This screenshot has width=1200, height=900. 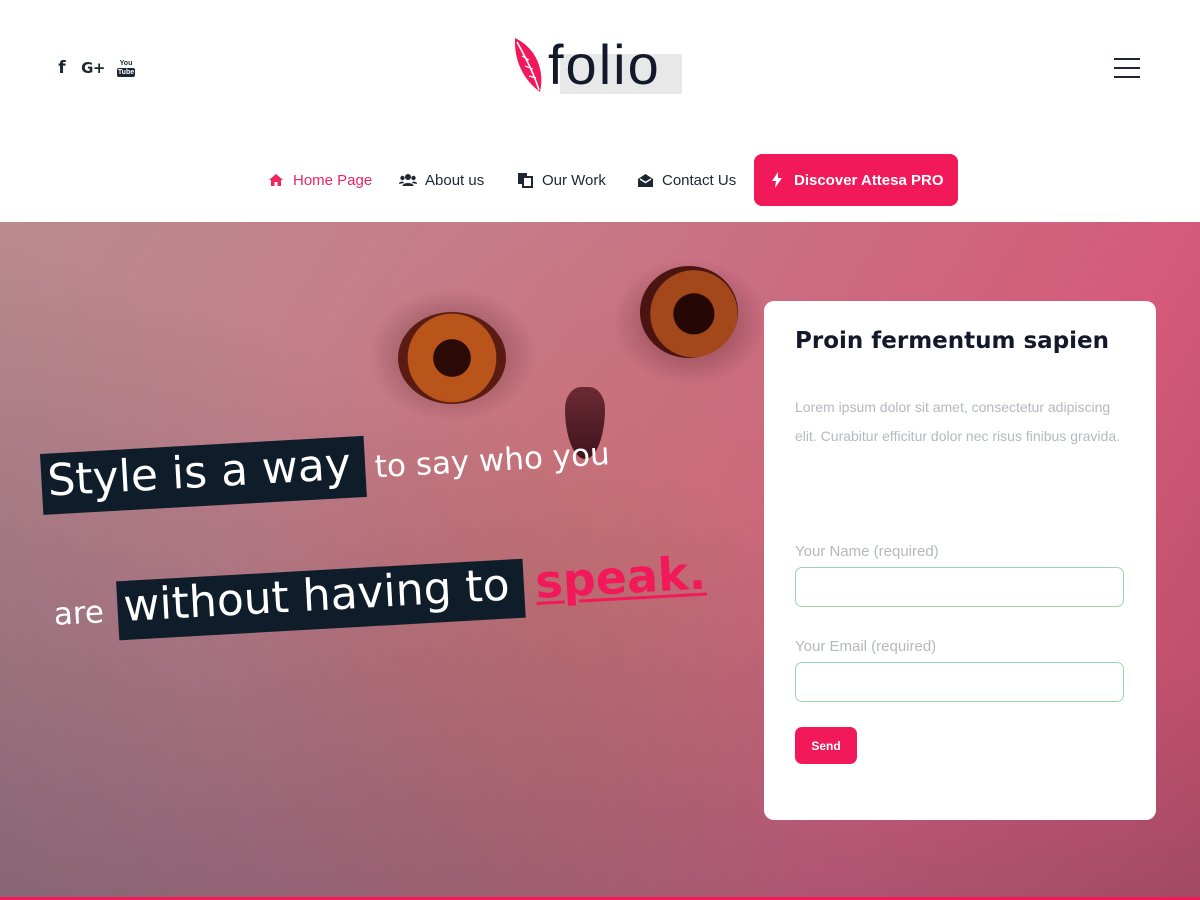 What do you see at coordinates (959, 682) in the screenshot?
I see `email-input` at bounding box center [959, 682].